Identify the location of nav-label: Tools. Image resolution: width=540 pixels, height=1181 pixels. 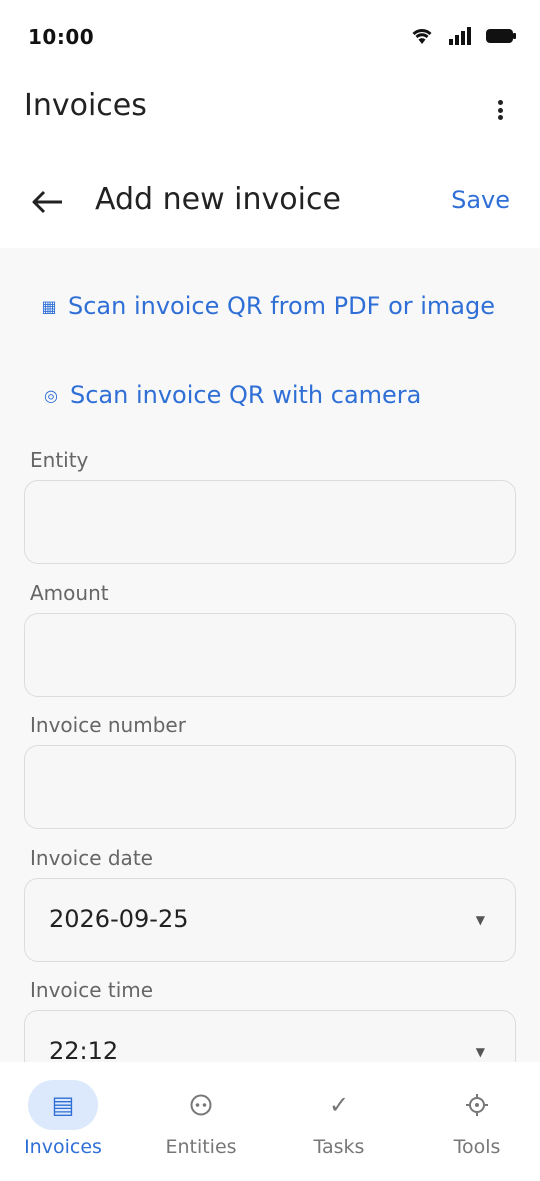
(477, 1147).